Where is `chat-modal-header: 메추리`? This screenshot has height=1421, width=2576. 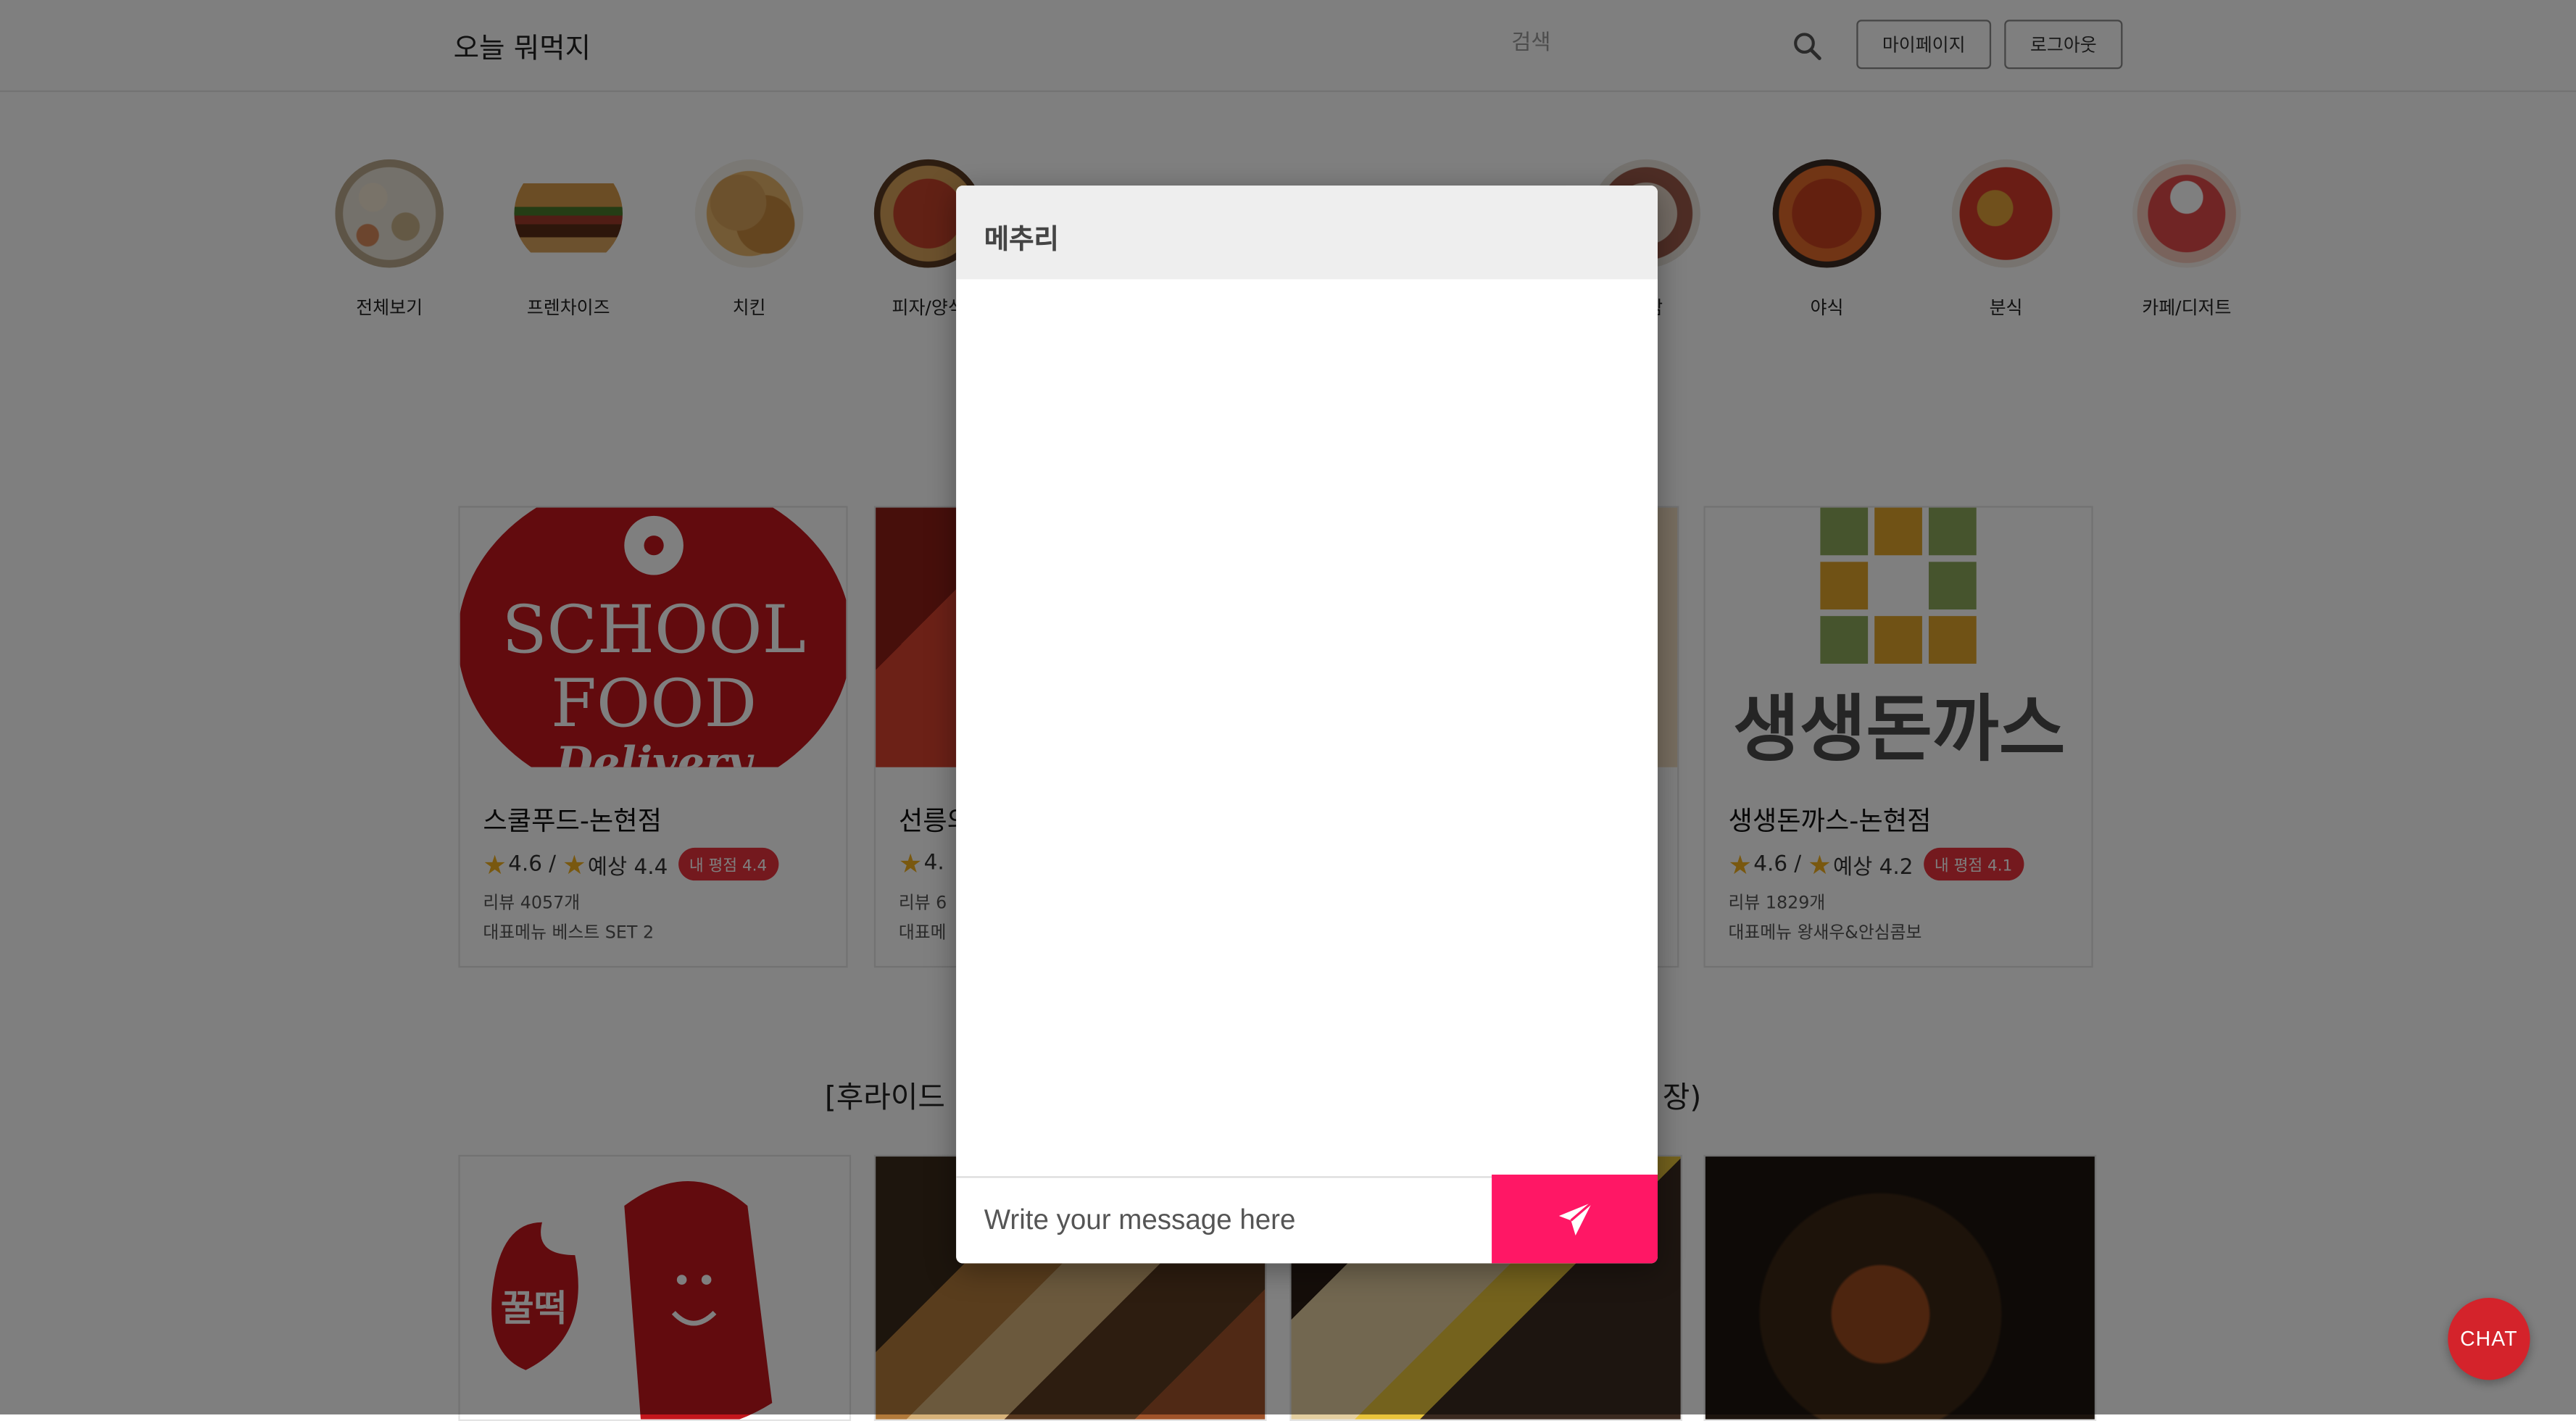
chat-modal-header: 메추리 is located at coordinates (1307, 233).